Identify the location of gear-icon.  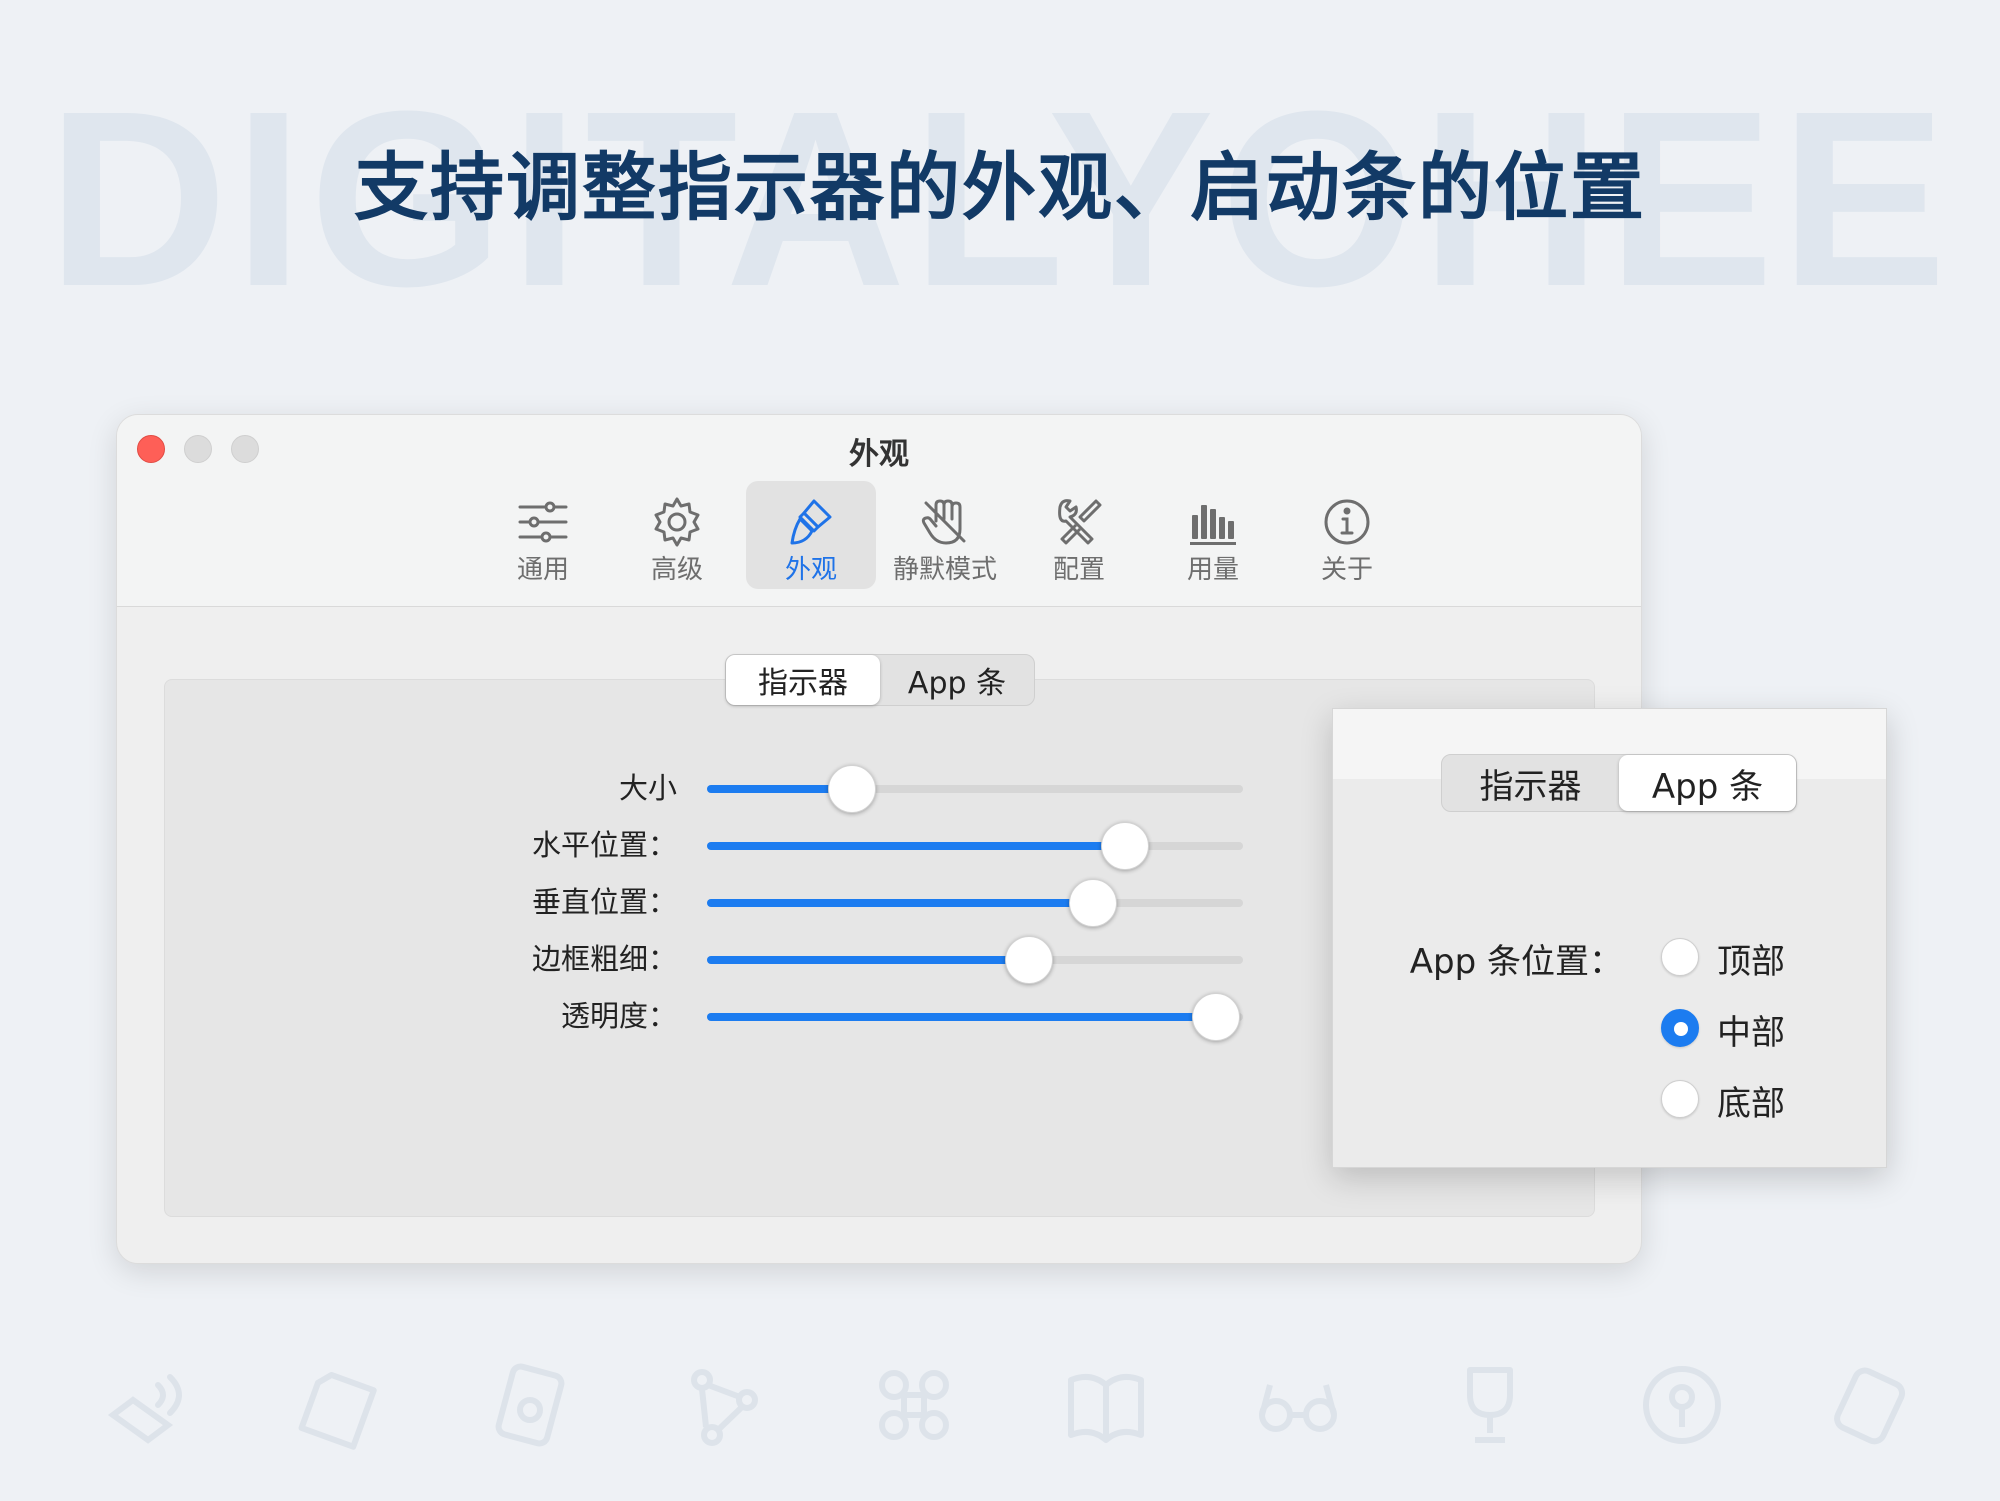
(677, 522).